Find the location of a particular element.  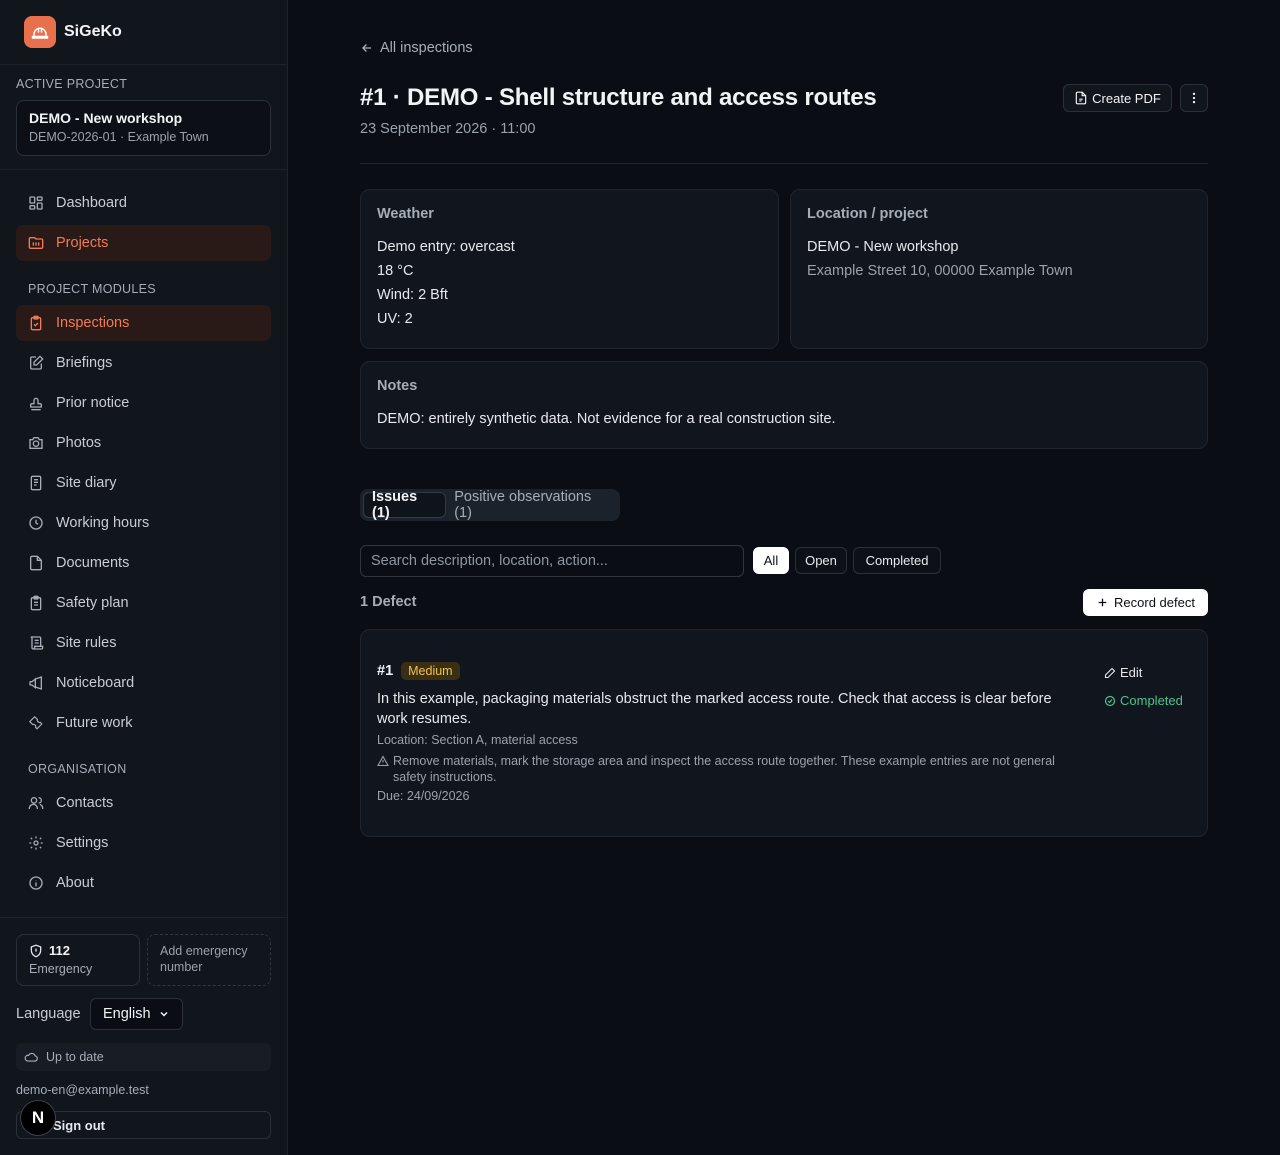

sidebar-item-label: Site diary is located at coordinates (86, 483).